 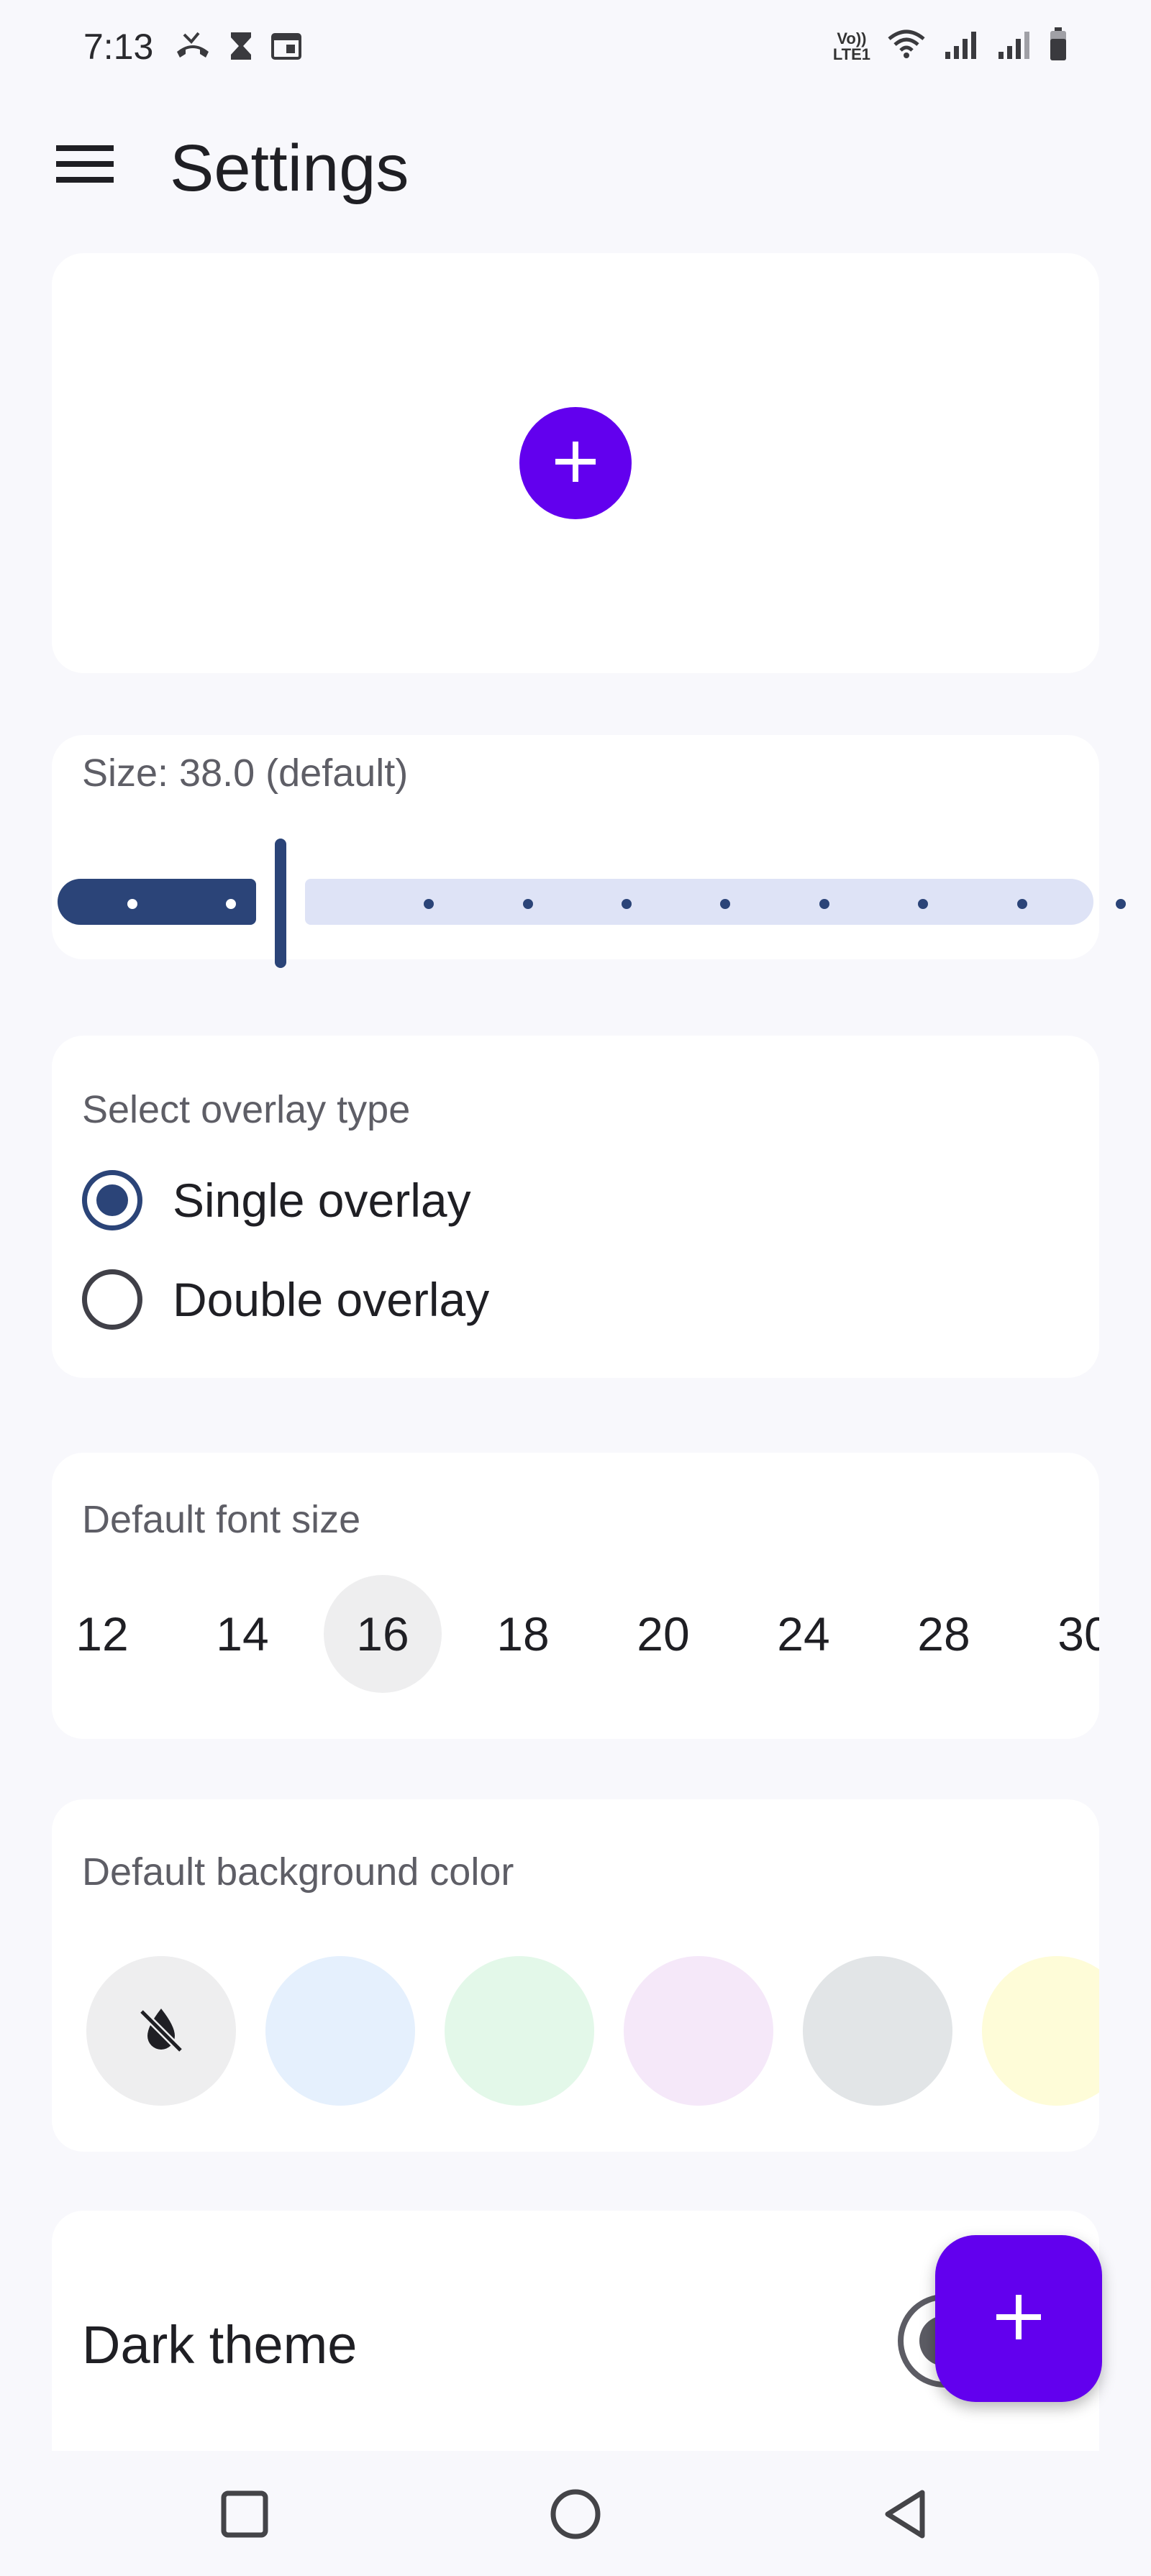 I want to click on recents-button, so click(x=244, y=2515).